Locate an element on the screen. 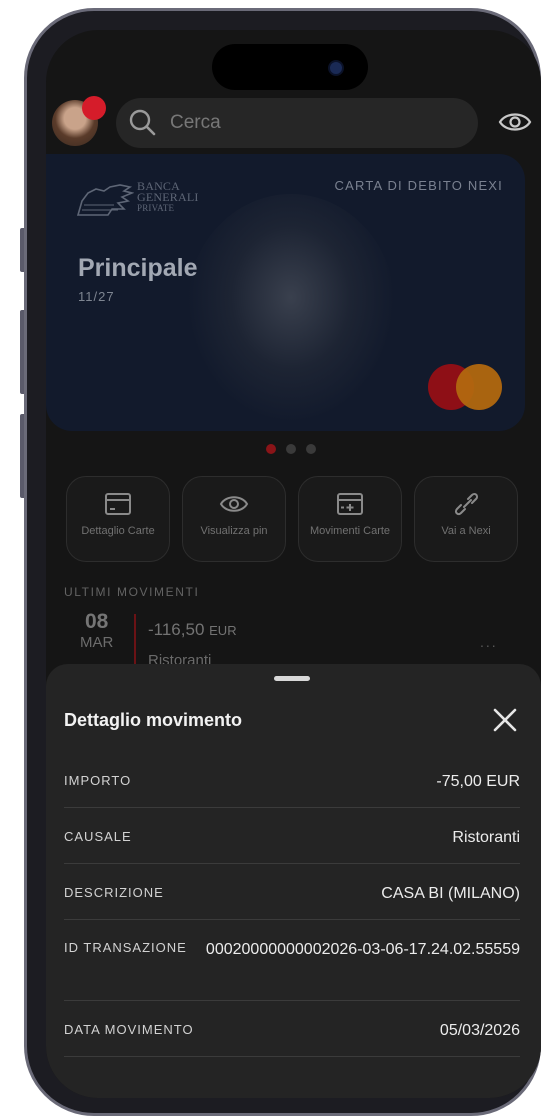 The height and width of the screenshot is (1119, 541). action-label: Visualizza pin is located at coordinates (234, 531).